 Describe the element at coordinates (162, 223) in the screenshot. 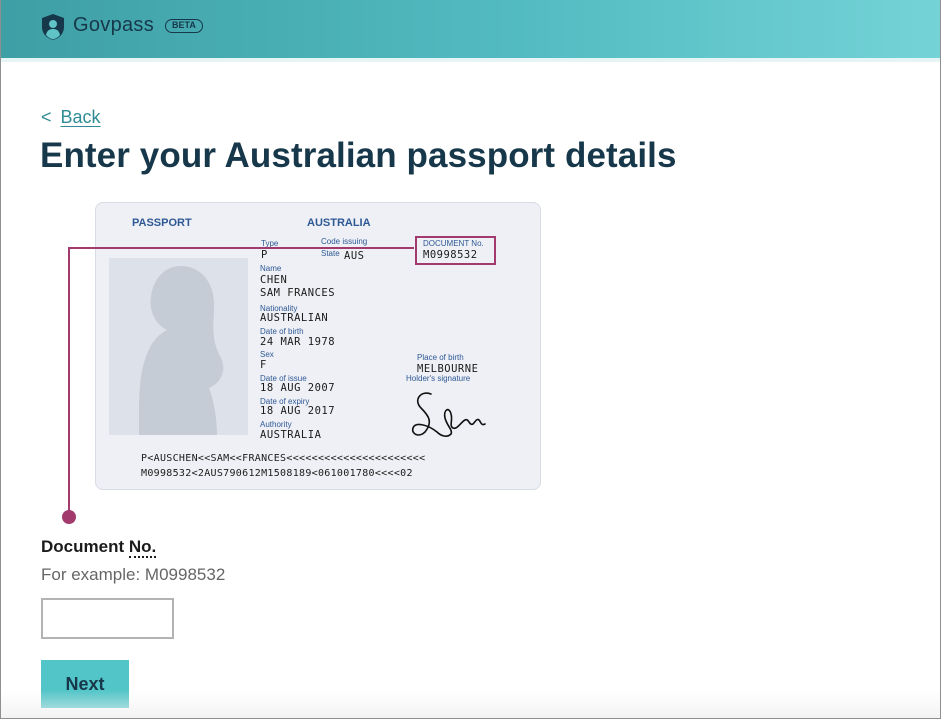

I see `passport-heading-left: PASSPORT` at that location.